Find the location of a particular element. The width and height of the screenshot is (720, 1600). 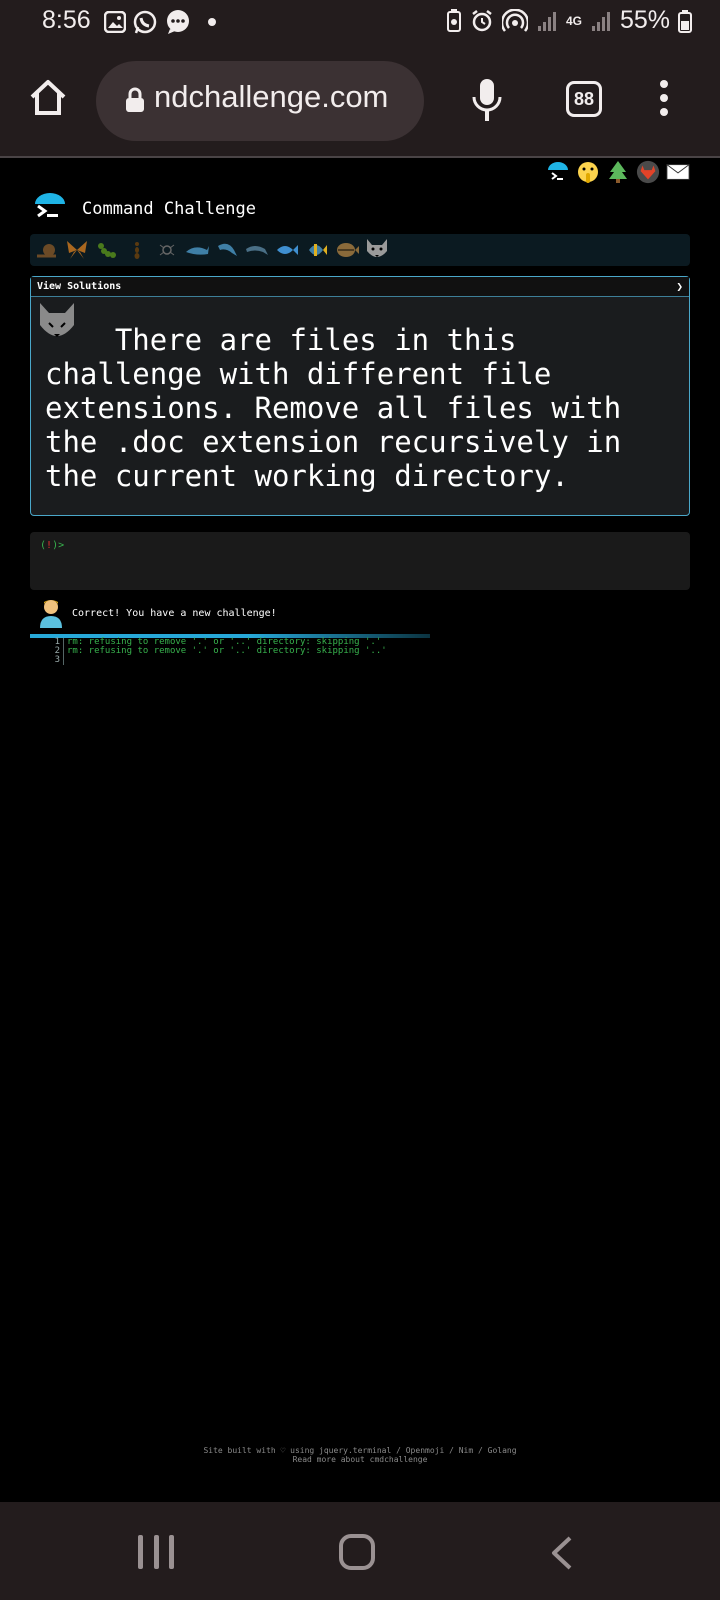

hotspot-icon is located at coordinates (514, 20).